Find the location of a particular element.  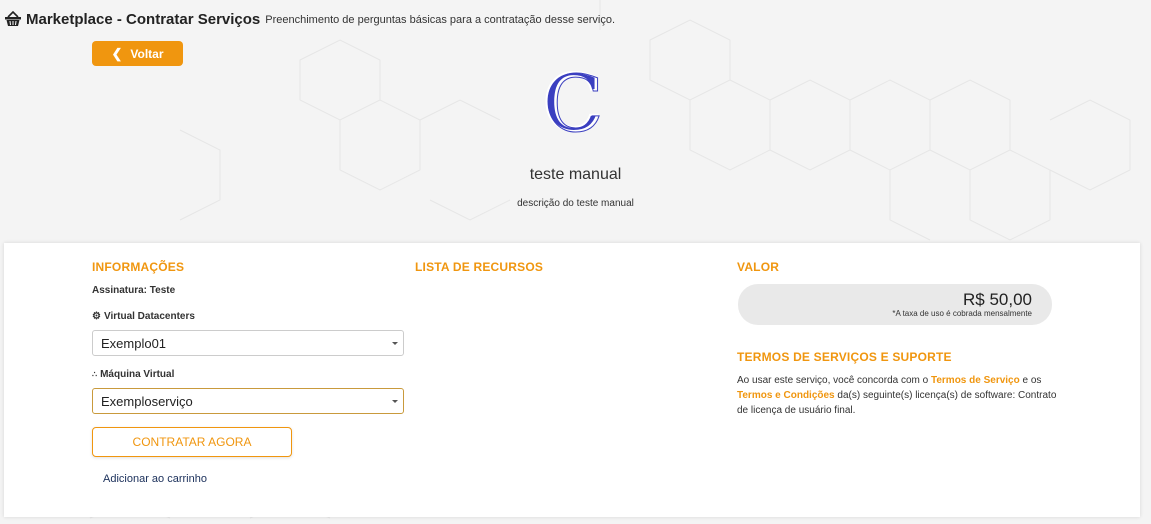

info-section-title: INFORMAÇÕES is located at coordinates (138, 267).